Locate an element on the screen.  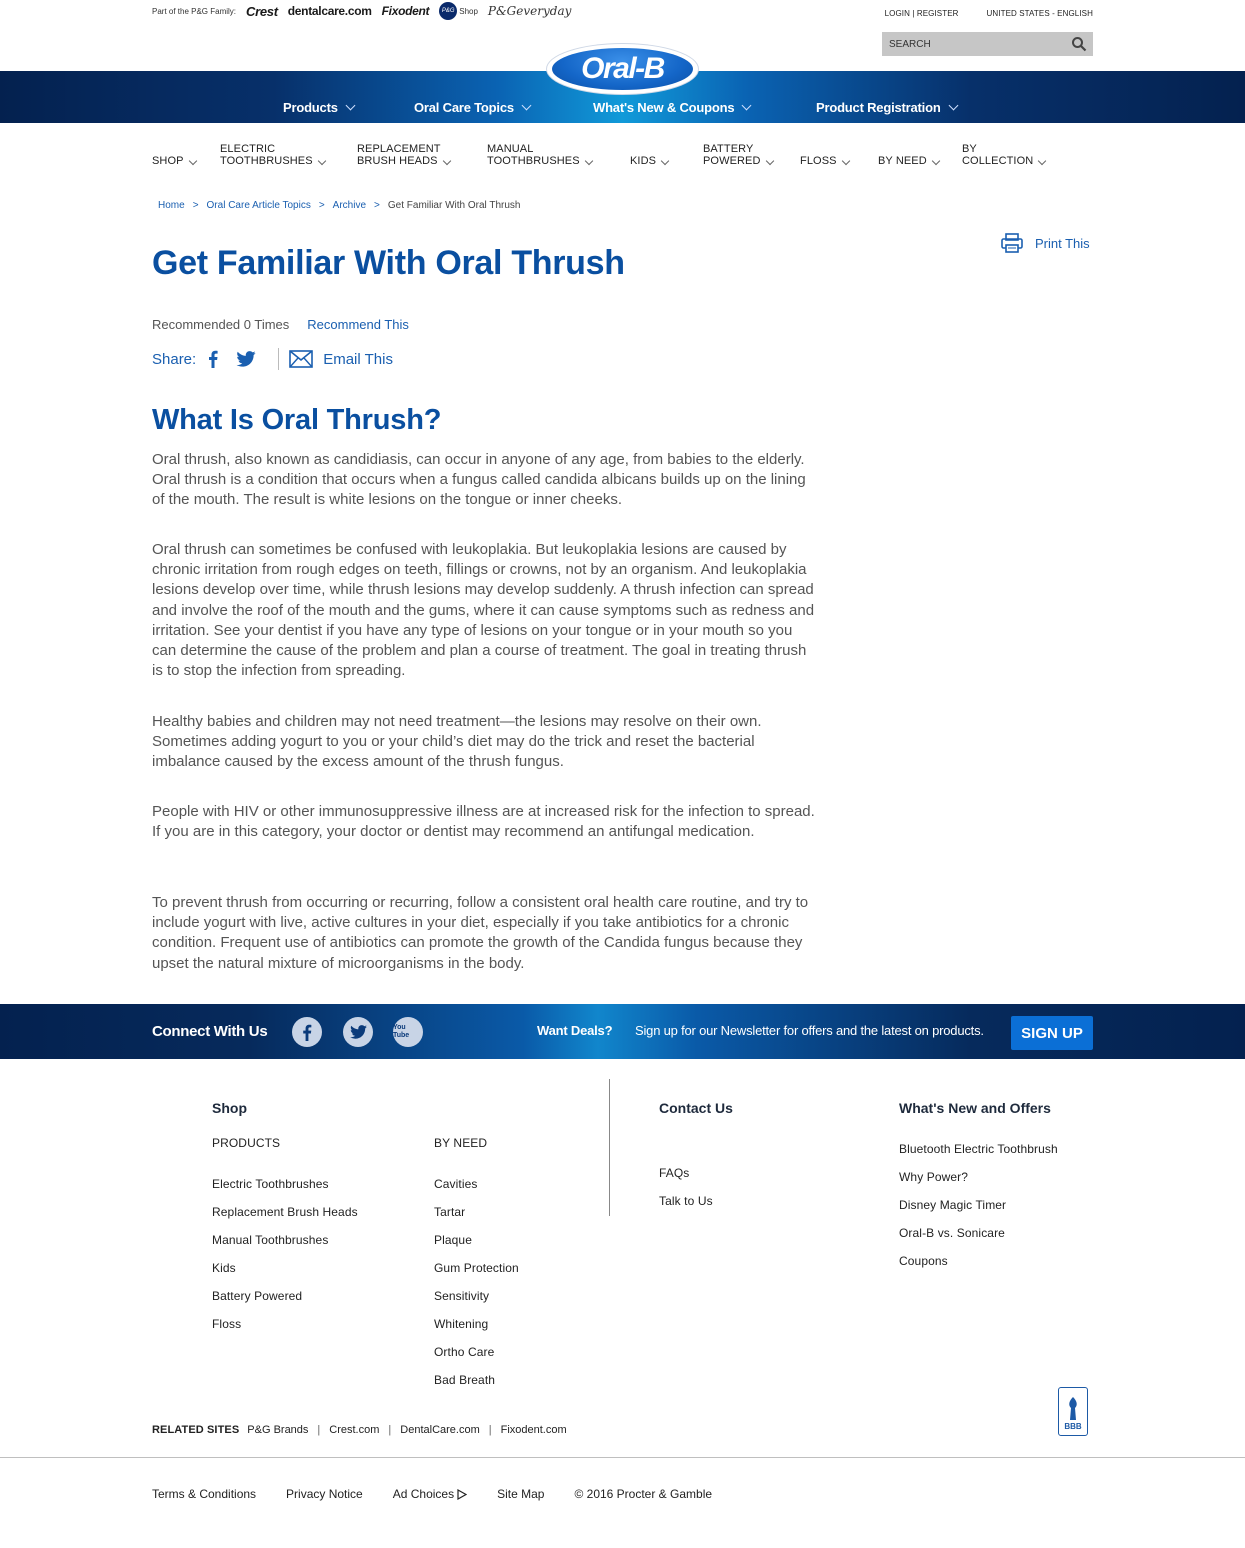
footer-link-cavities: Cavities is located at coordinates (455, 1184).